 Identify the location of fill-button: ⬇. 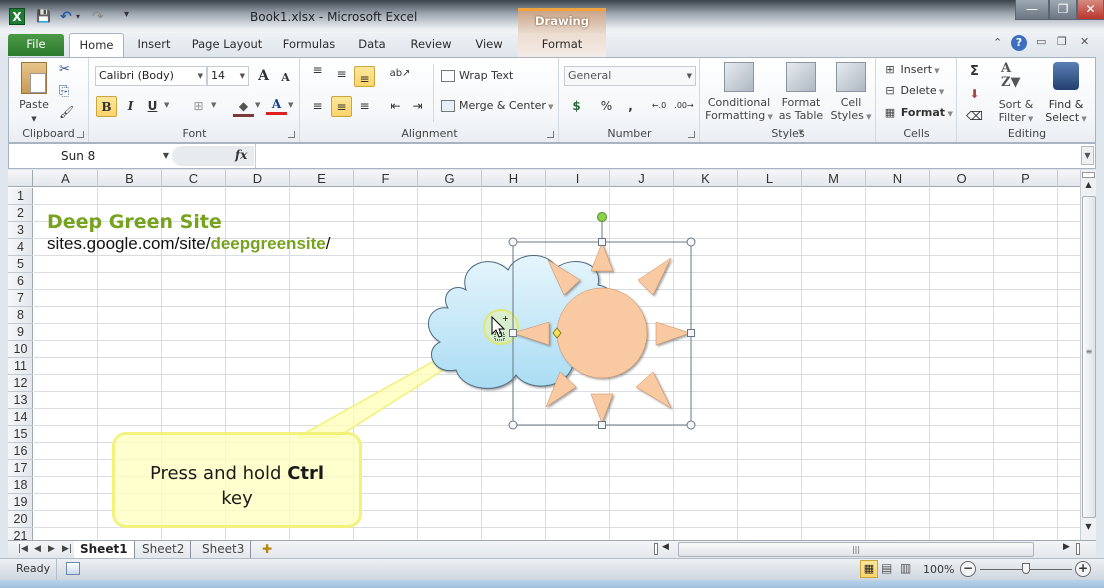
(974, 94).